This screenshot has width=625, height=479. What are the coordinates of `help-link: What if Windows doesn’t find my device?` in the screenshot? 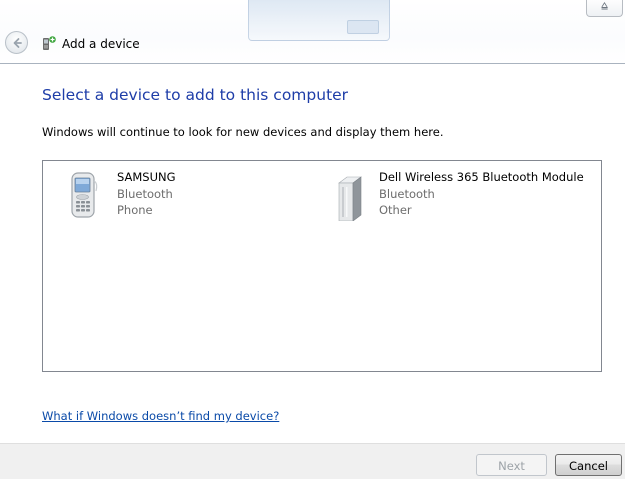 It's located at (160, 416).